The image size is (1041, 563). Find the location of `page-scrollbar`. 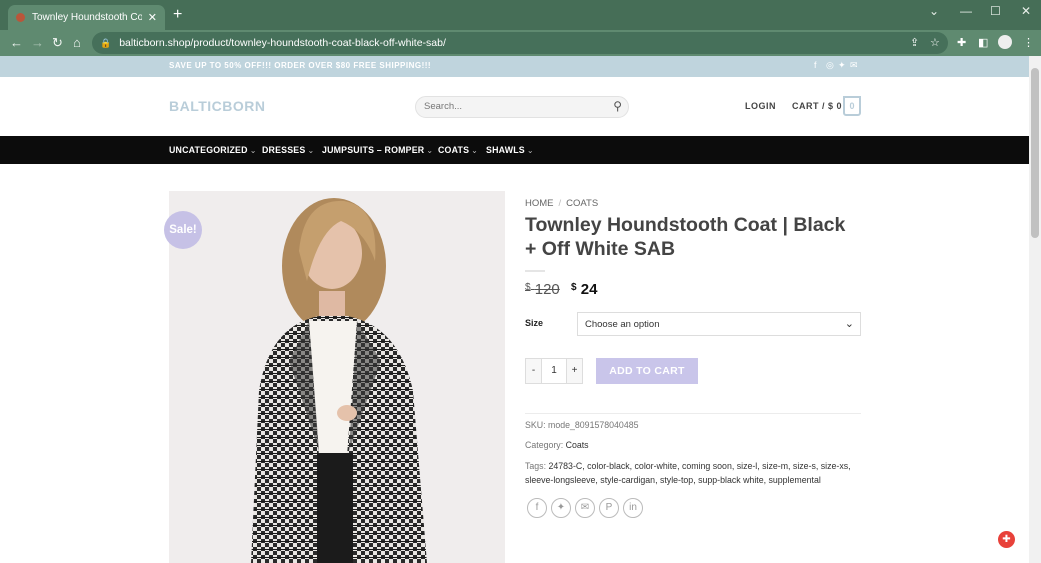

page-scrollbar is located at coordinates (1035, 309).